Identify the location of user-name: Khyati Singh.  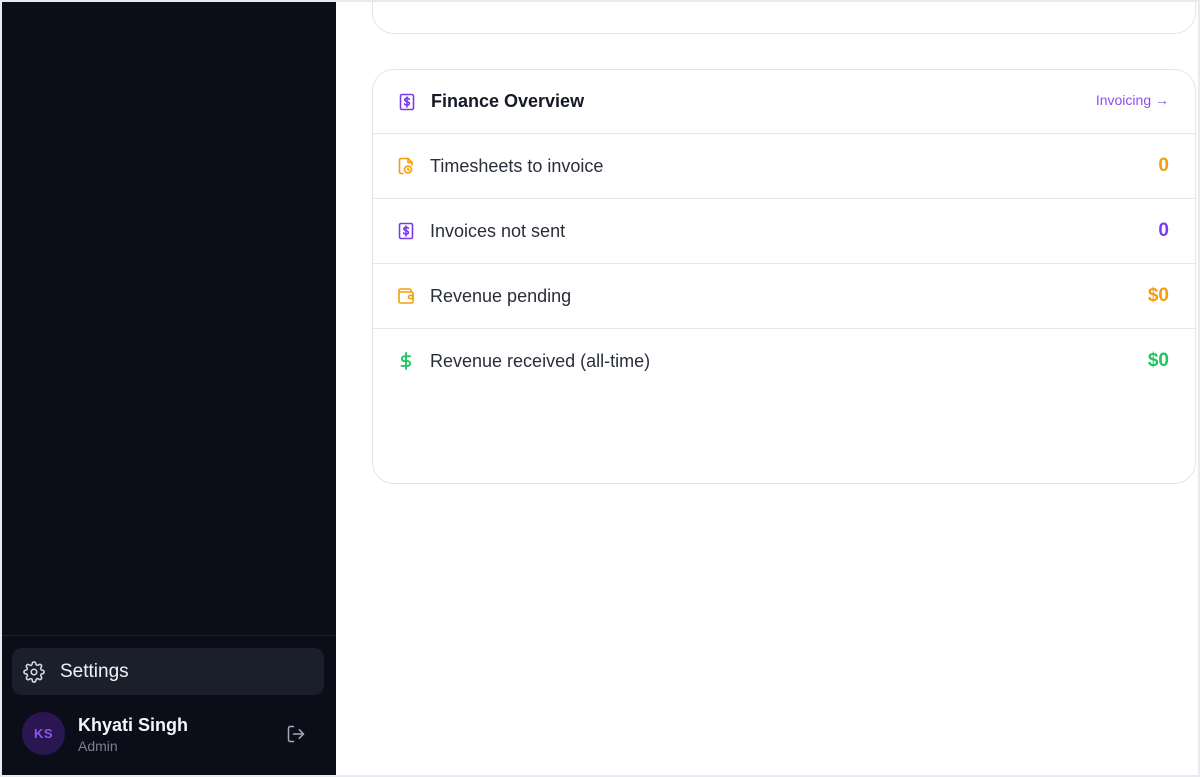
(133, 725).